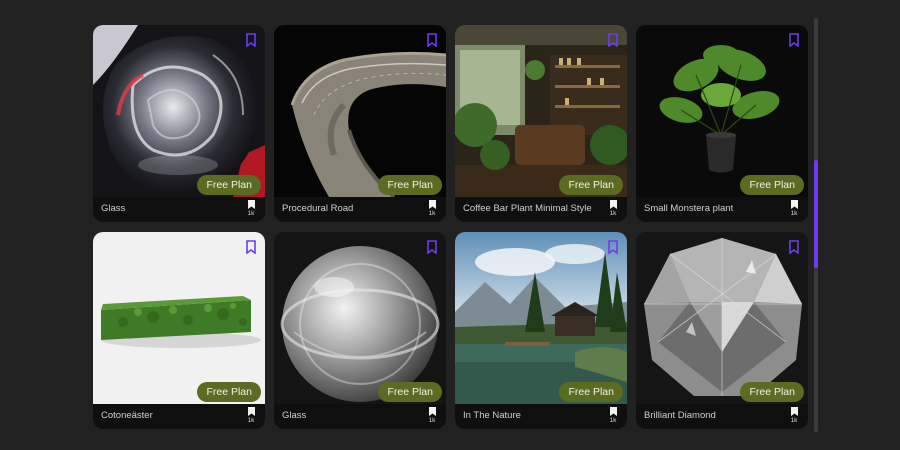 The height and width of the screenshot is (450, 900). Describe the element at coordinates (680, 415) in the screenshot. I see `asset-title: Brilliant Diamond` at that location.